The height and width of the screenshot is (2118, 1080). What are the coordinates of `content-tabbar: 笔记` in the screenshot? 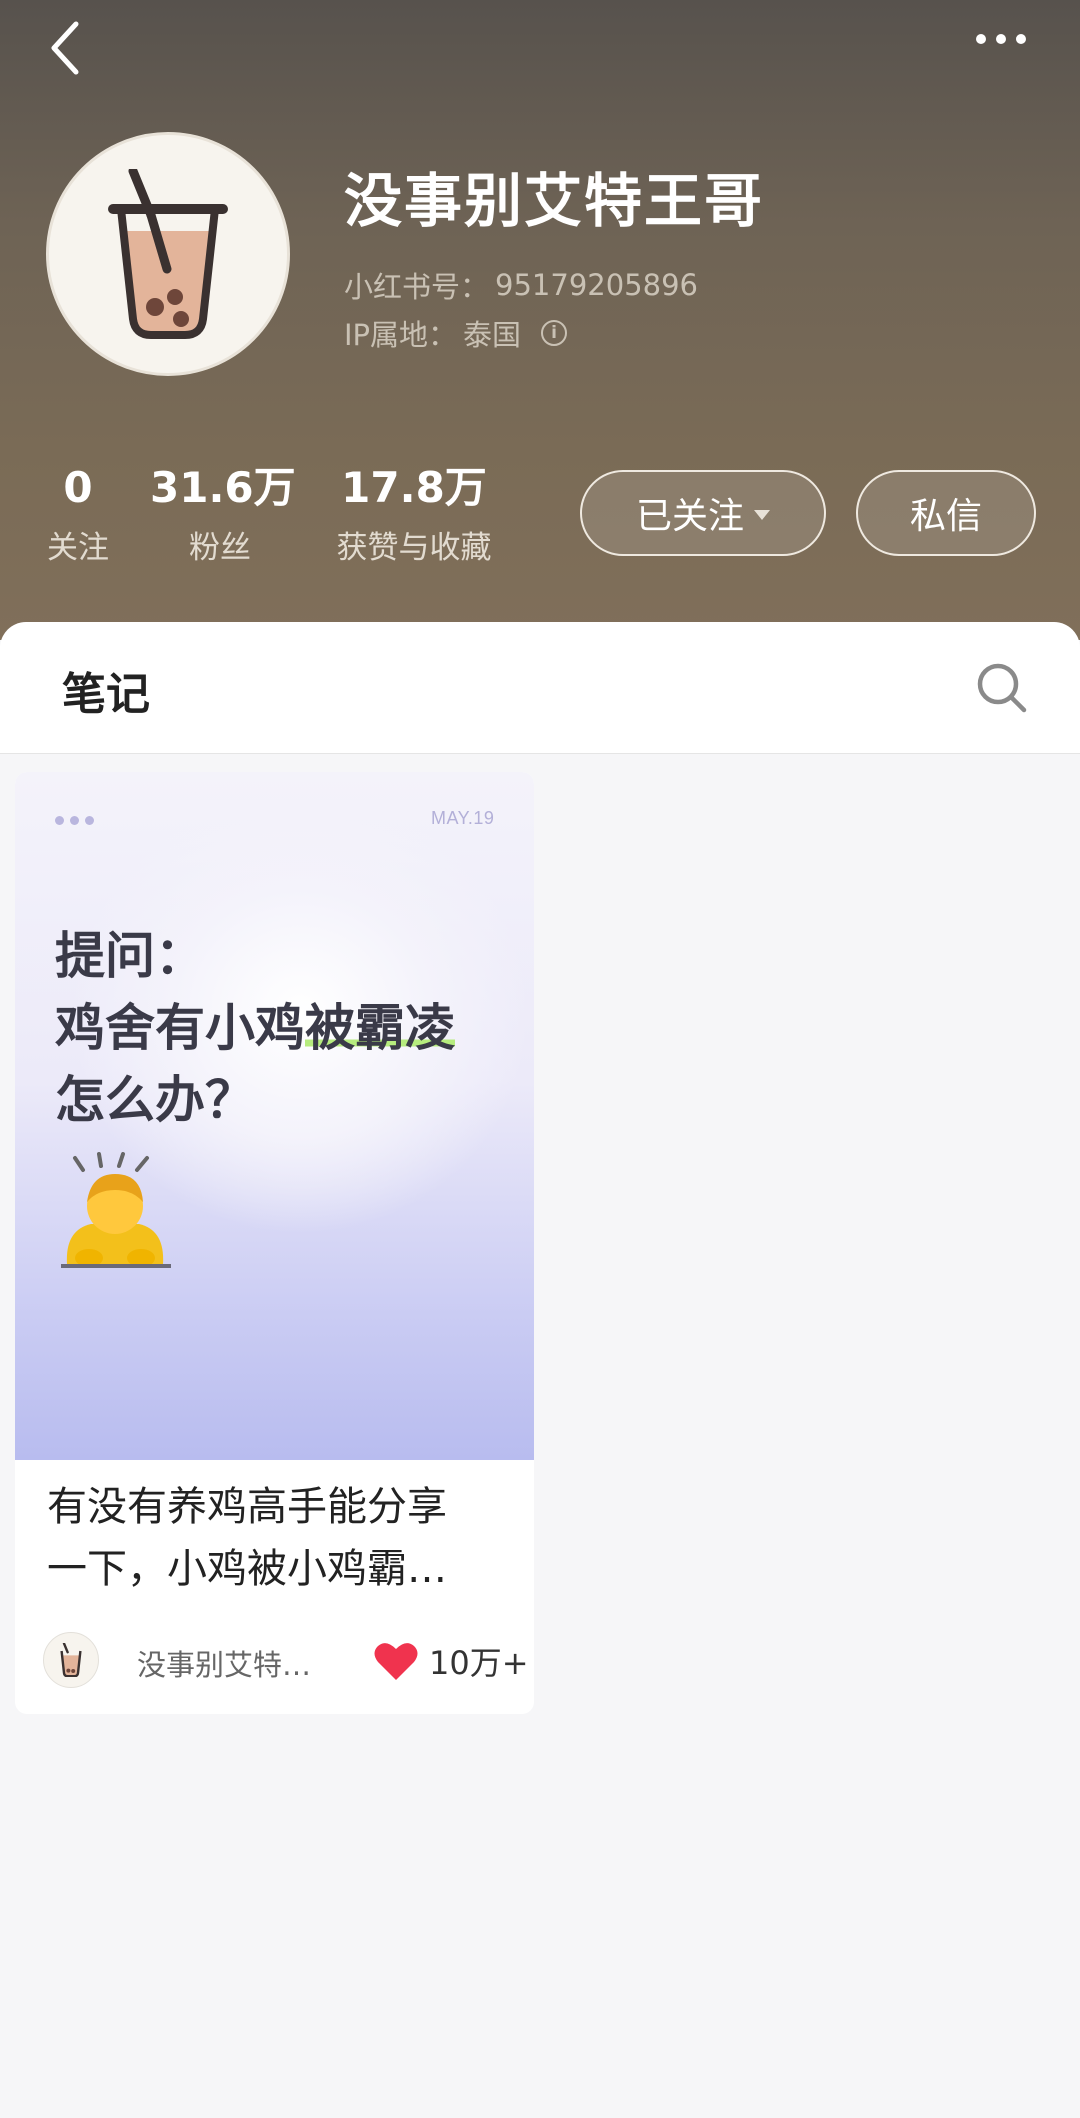 It's located at (540, 688).